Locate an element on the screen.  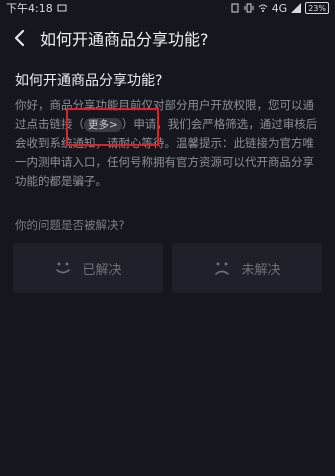
unsolved-button: 未解决 is located at coordinates (247, 268).